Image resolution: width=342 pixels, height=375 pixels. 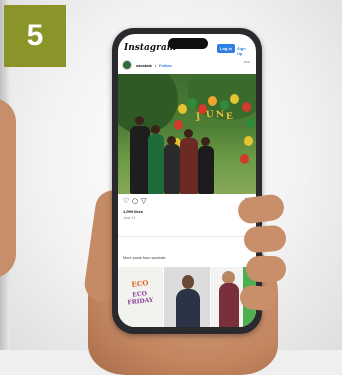 I want to click on tile-text-eco: ECO, so click(x=140, y=283).